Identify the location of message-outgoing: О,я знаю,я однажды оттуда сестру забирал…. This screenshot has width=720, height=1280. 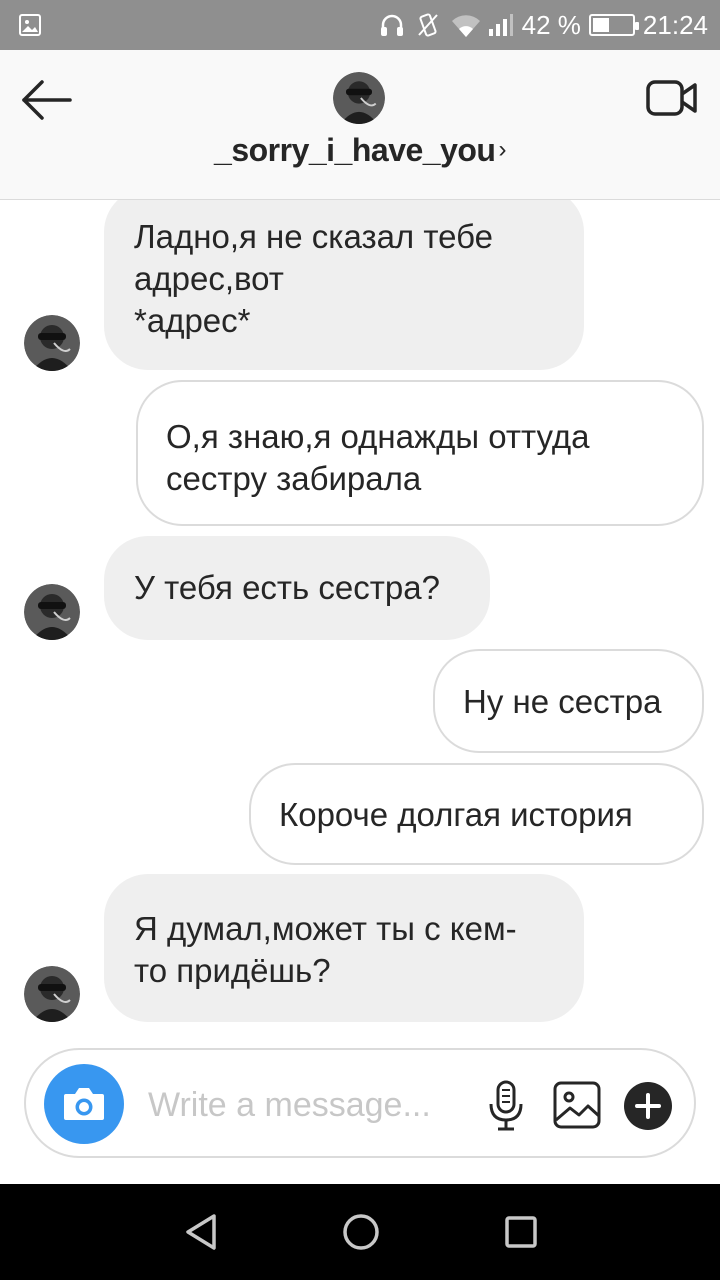
(420, 453).